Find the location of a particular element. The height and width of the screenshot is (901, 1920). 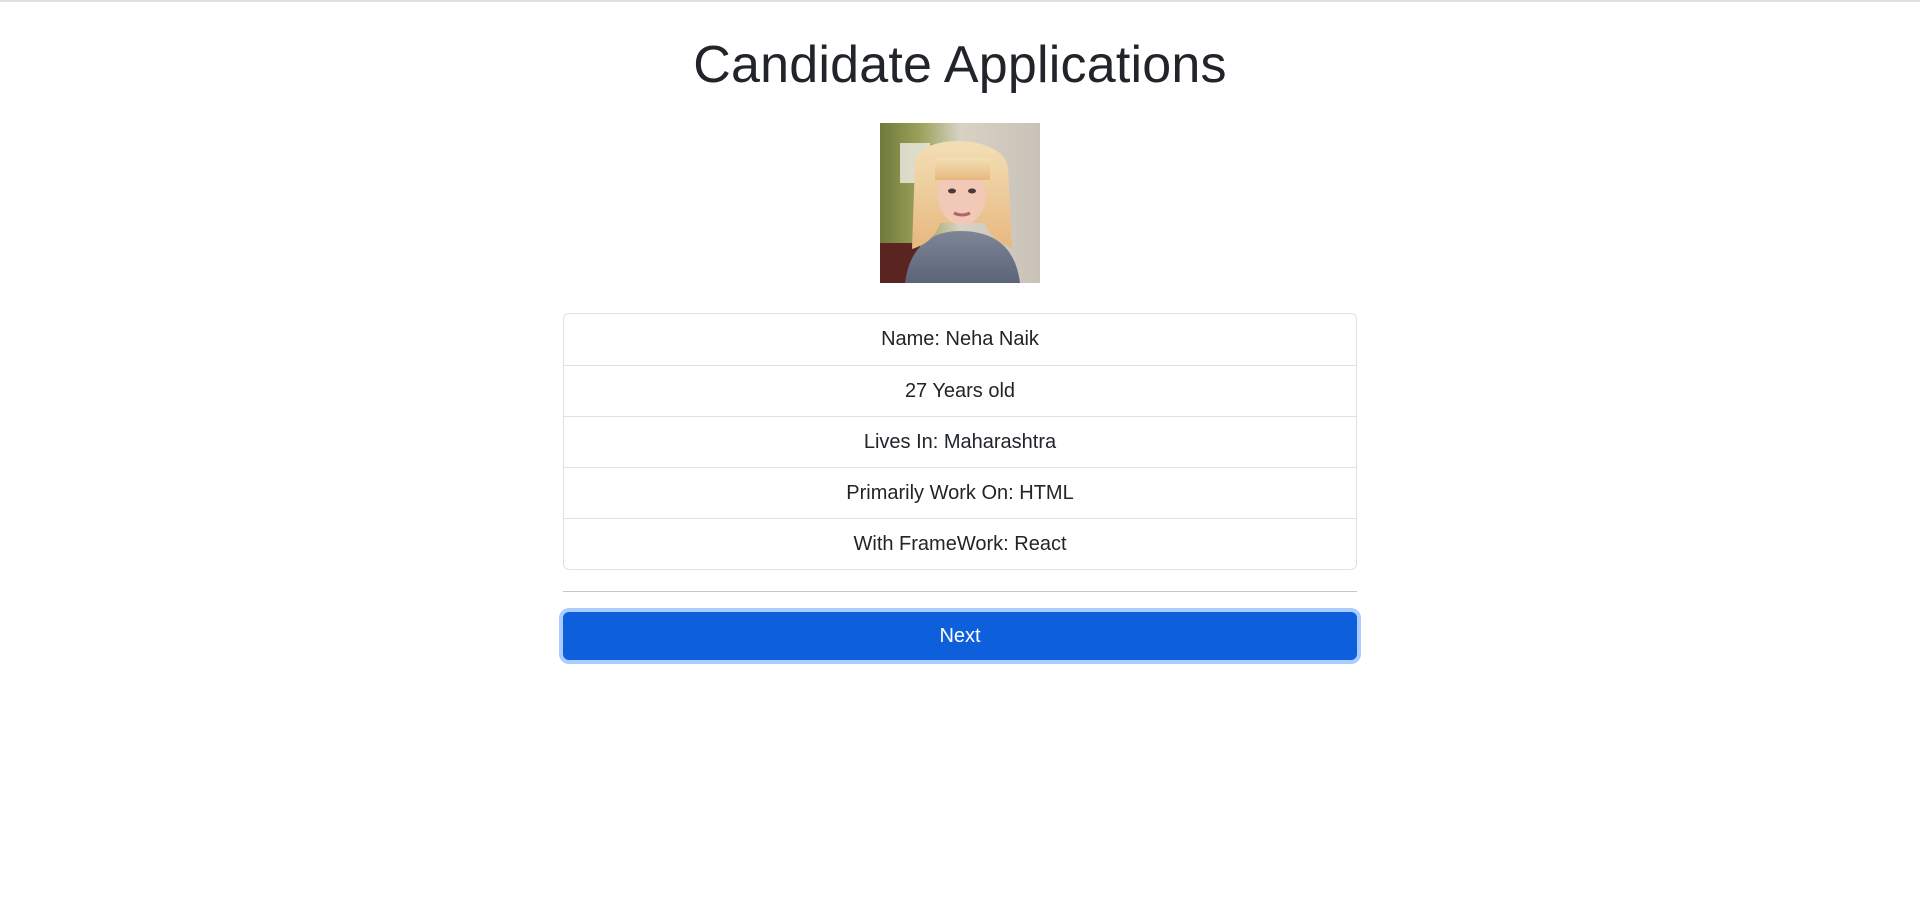

candidate-age: 27 Years old is located at coordinates (960, 390).